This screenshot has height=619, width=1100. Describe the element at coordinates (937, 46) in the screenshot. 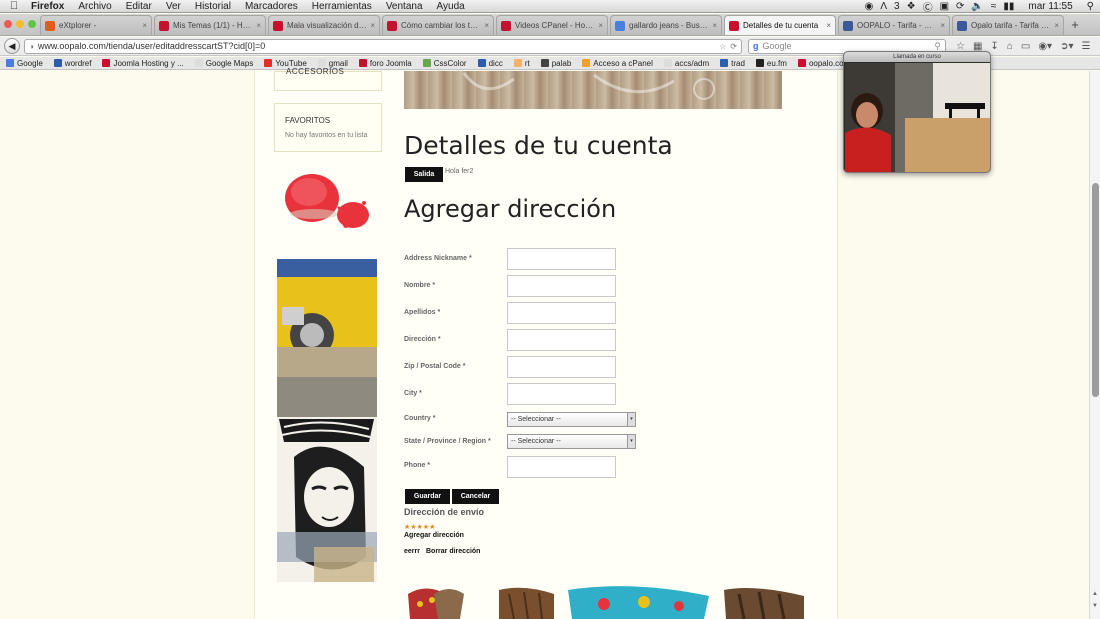

I see `search-icon: ⚲` at that location.